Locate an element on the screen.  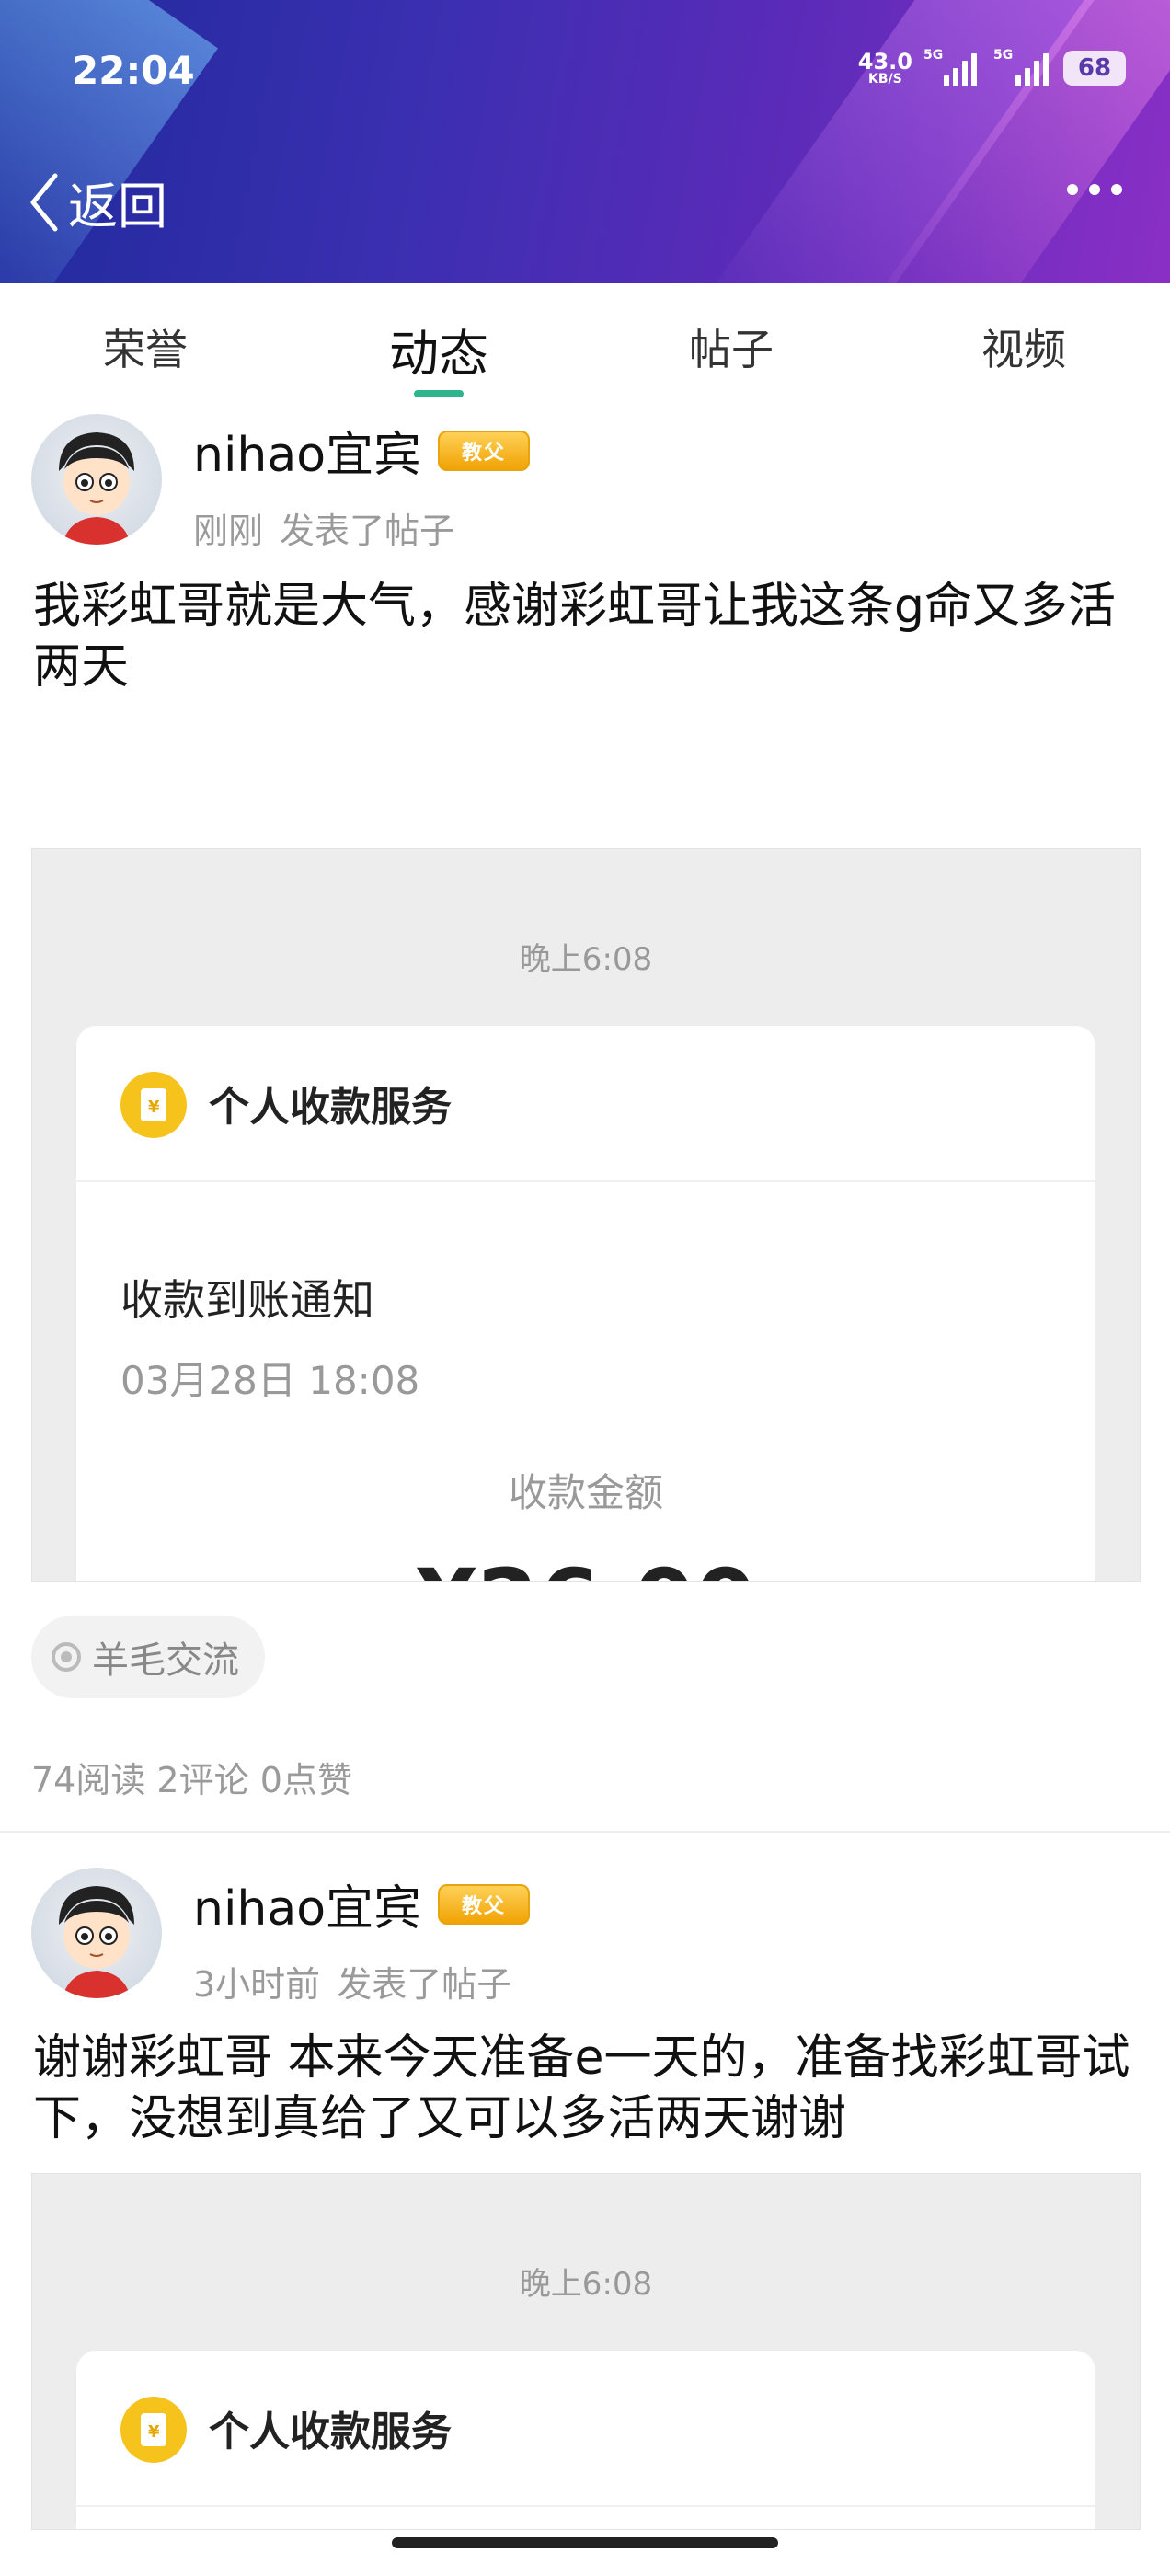
post-image: 晚上6:08 ¥ 个人收款服务 is located at coordinates (586, 2351).